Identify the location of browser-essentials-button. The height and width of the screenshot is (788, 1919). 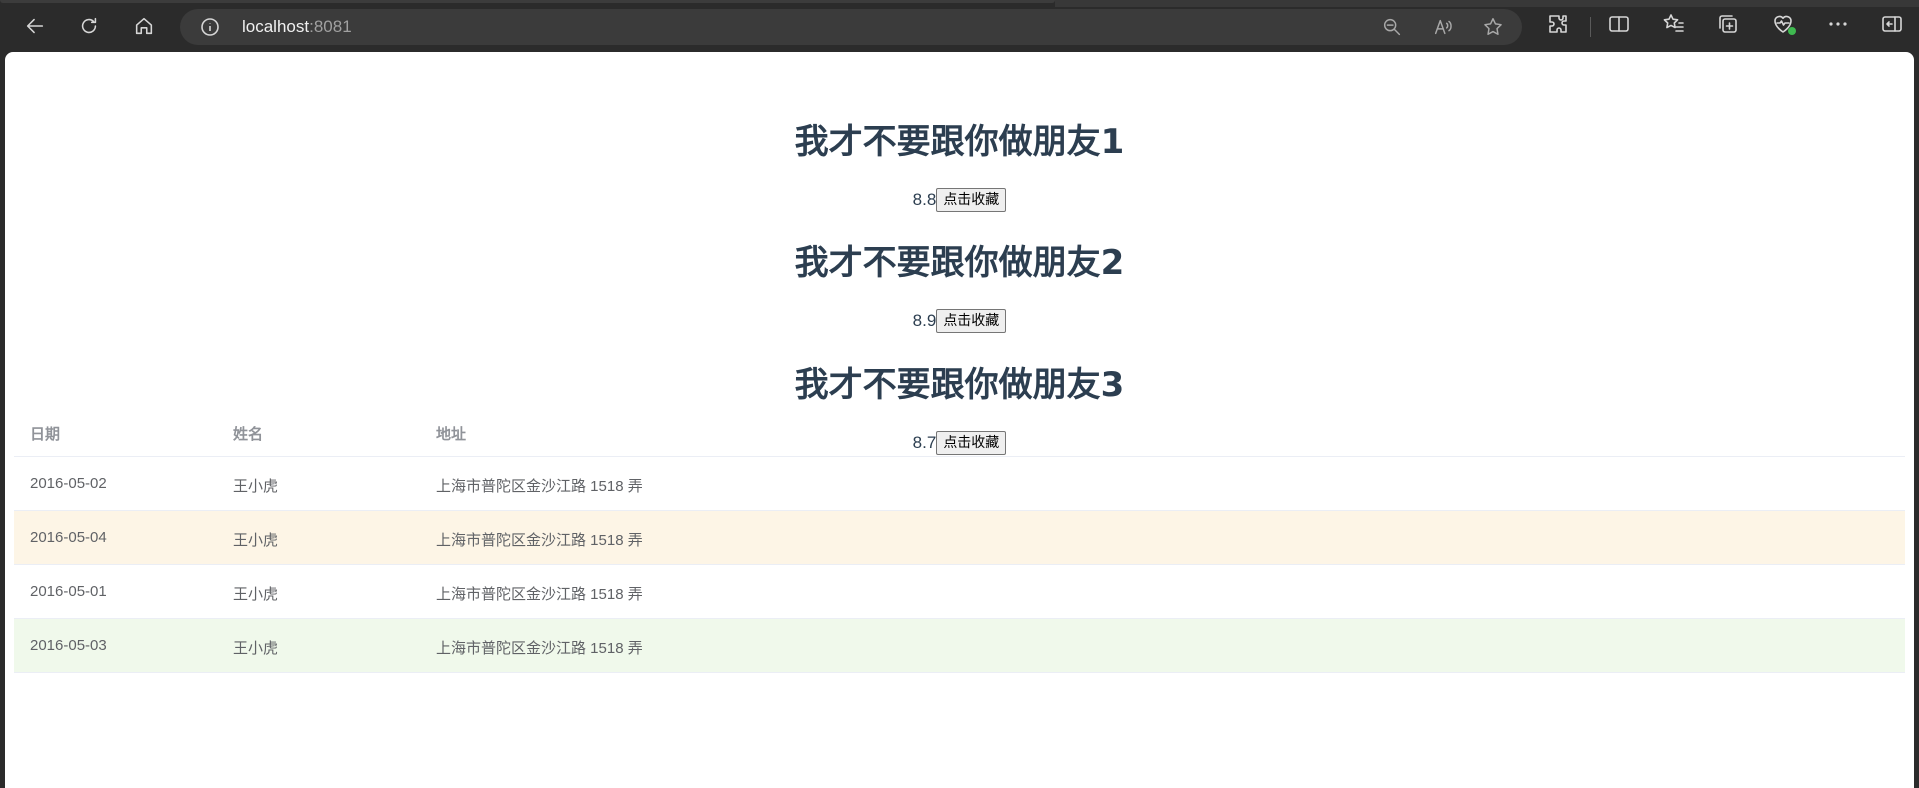
(1785, 26).